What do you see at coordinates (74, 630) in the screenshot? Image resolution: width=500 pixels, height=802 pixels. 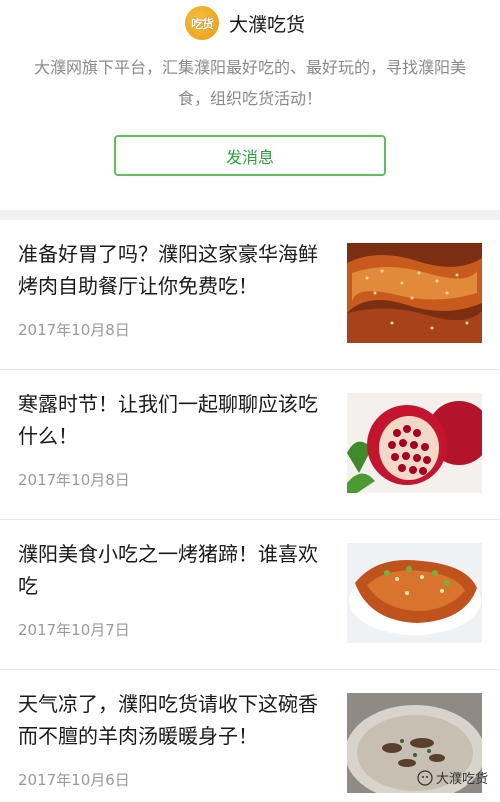 I see `article-date: 2017年10月7日` at bounding box center [74, 630].